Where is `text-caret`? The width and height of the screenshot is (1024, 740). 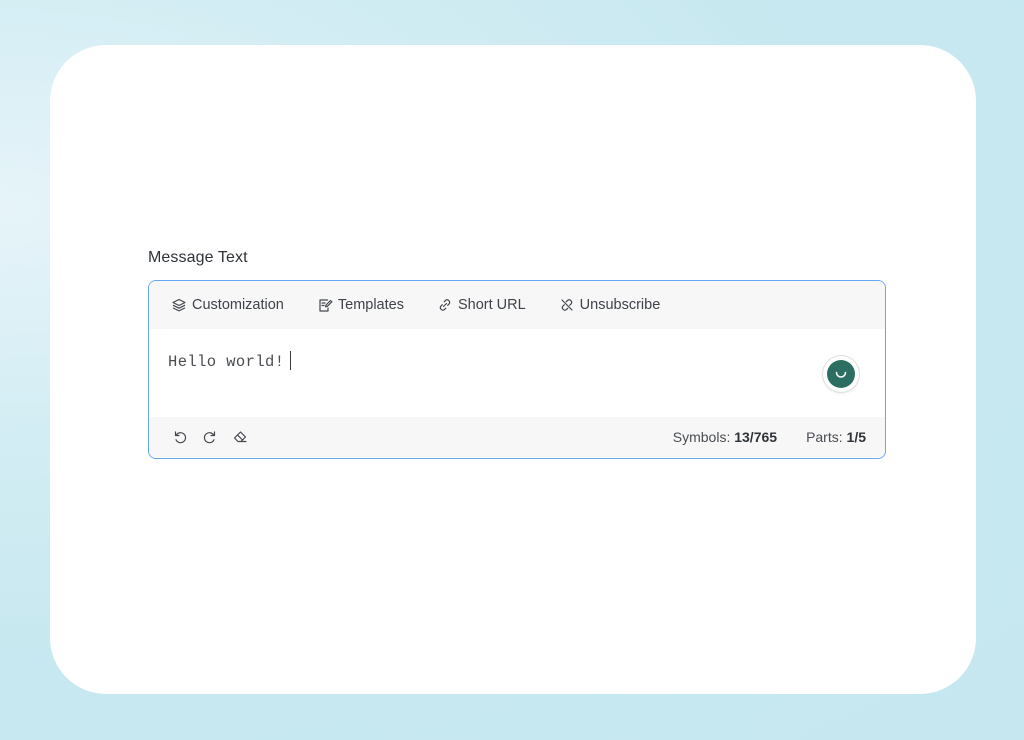
text-caret is located at coordinates (291, 360).